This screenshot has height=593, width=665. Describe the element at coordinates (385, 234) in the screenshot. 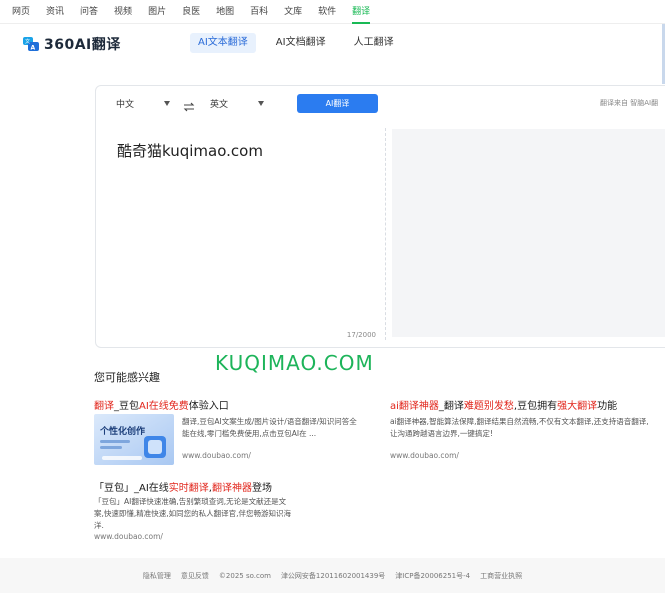

I see `pane-divider` at that location.